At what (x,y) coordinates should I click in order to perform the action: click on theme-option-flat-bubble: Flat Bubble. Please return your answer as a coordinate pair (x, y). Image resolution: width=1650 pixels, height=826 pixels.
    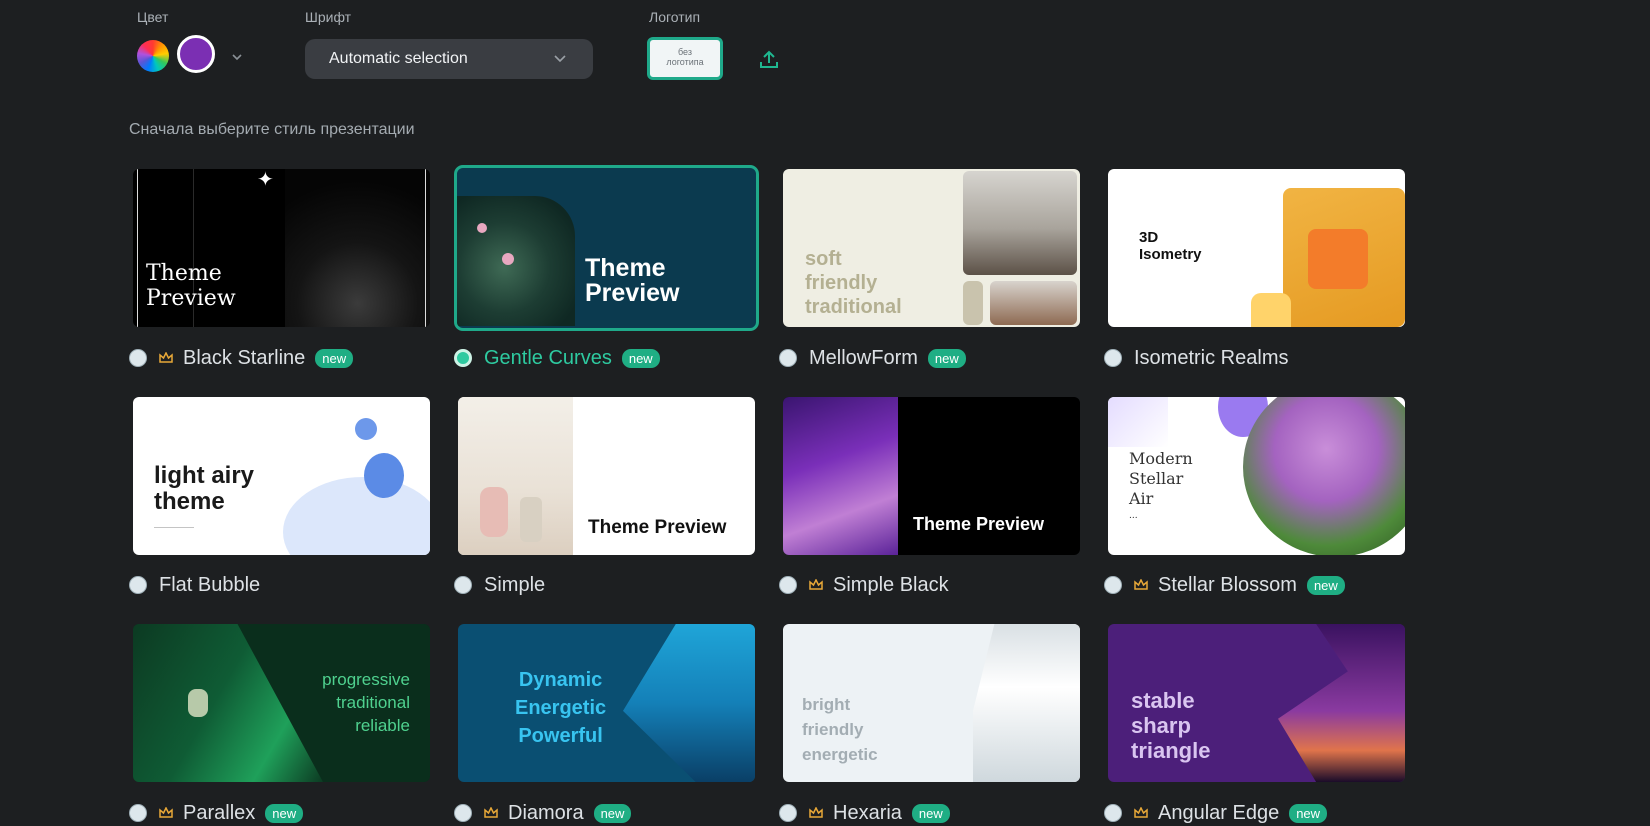
    Looking at the image, I should click on (194, 585).